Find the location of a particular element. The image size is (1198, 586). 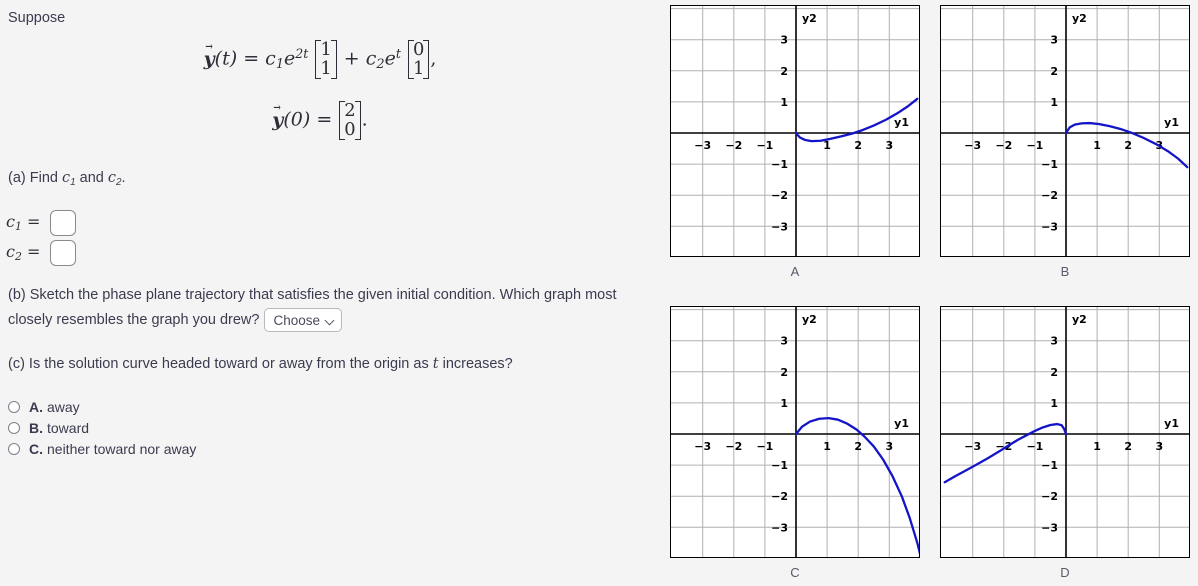

part-a-c1: c is located at coordinates (66, 178).